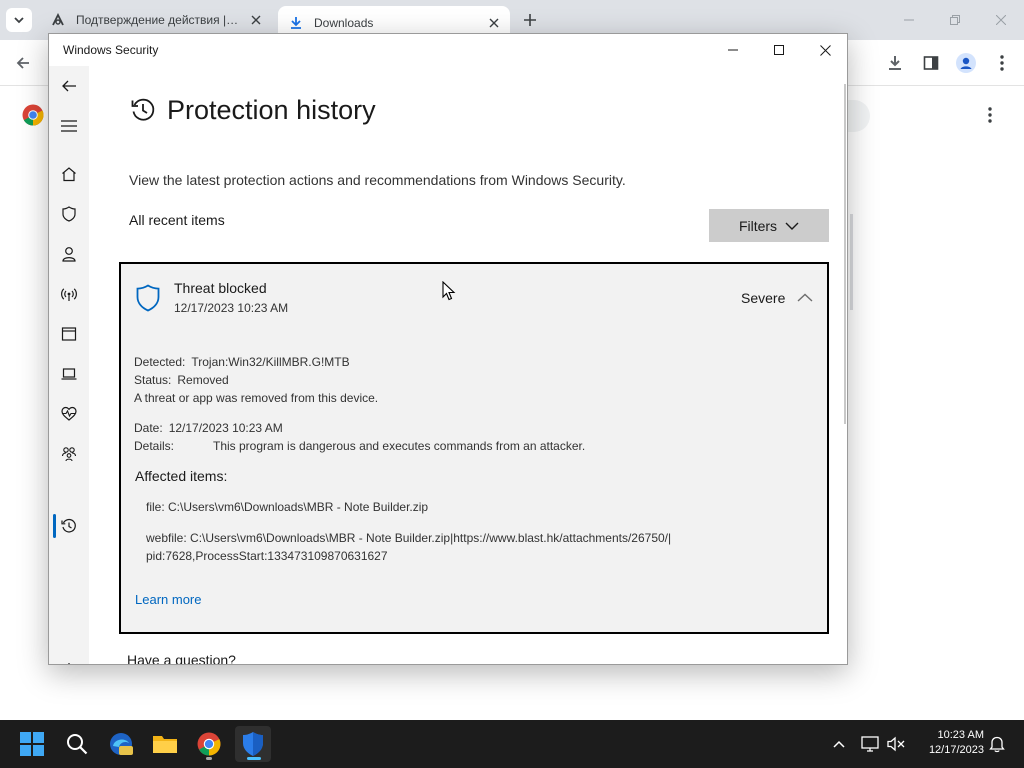  I want to click on side-panel-icon, so click(931, 63).